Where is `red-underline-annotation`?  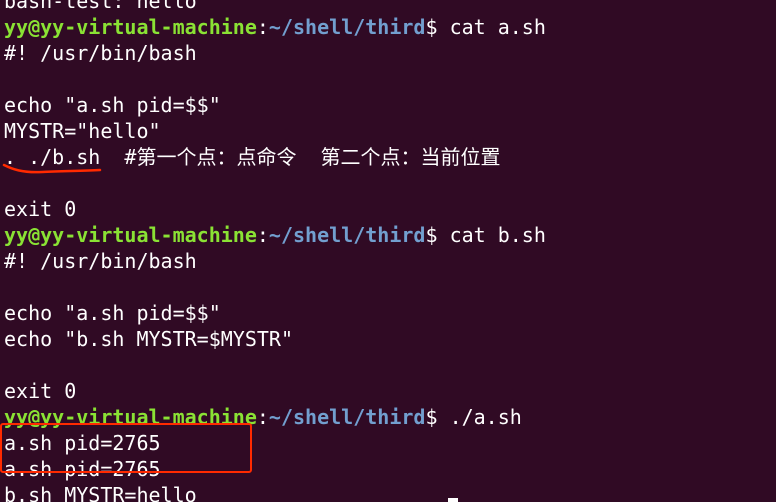
red-underline-annotation is located at coordinates (52, 168).